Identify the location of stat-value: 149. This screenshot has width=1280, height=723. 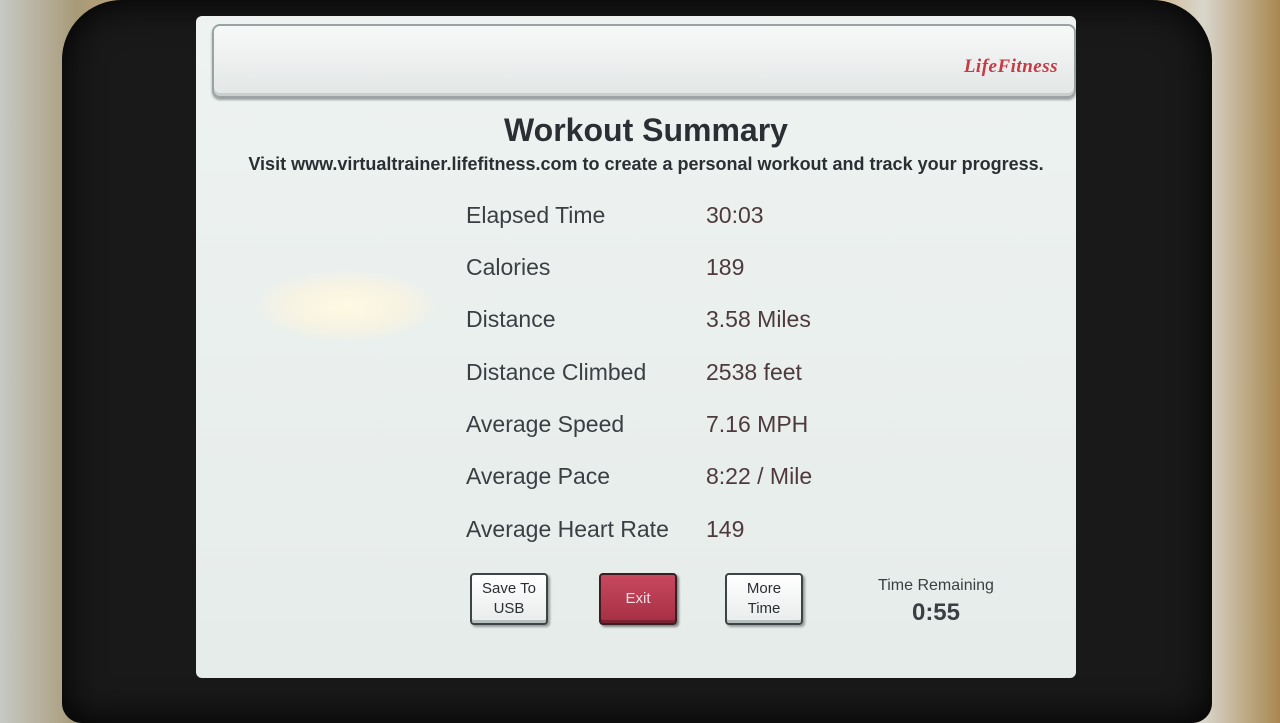
(725, 529).